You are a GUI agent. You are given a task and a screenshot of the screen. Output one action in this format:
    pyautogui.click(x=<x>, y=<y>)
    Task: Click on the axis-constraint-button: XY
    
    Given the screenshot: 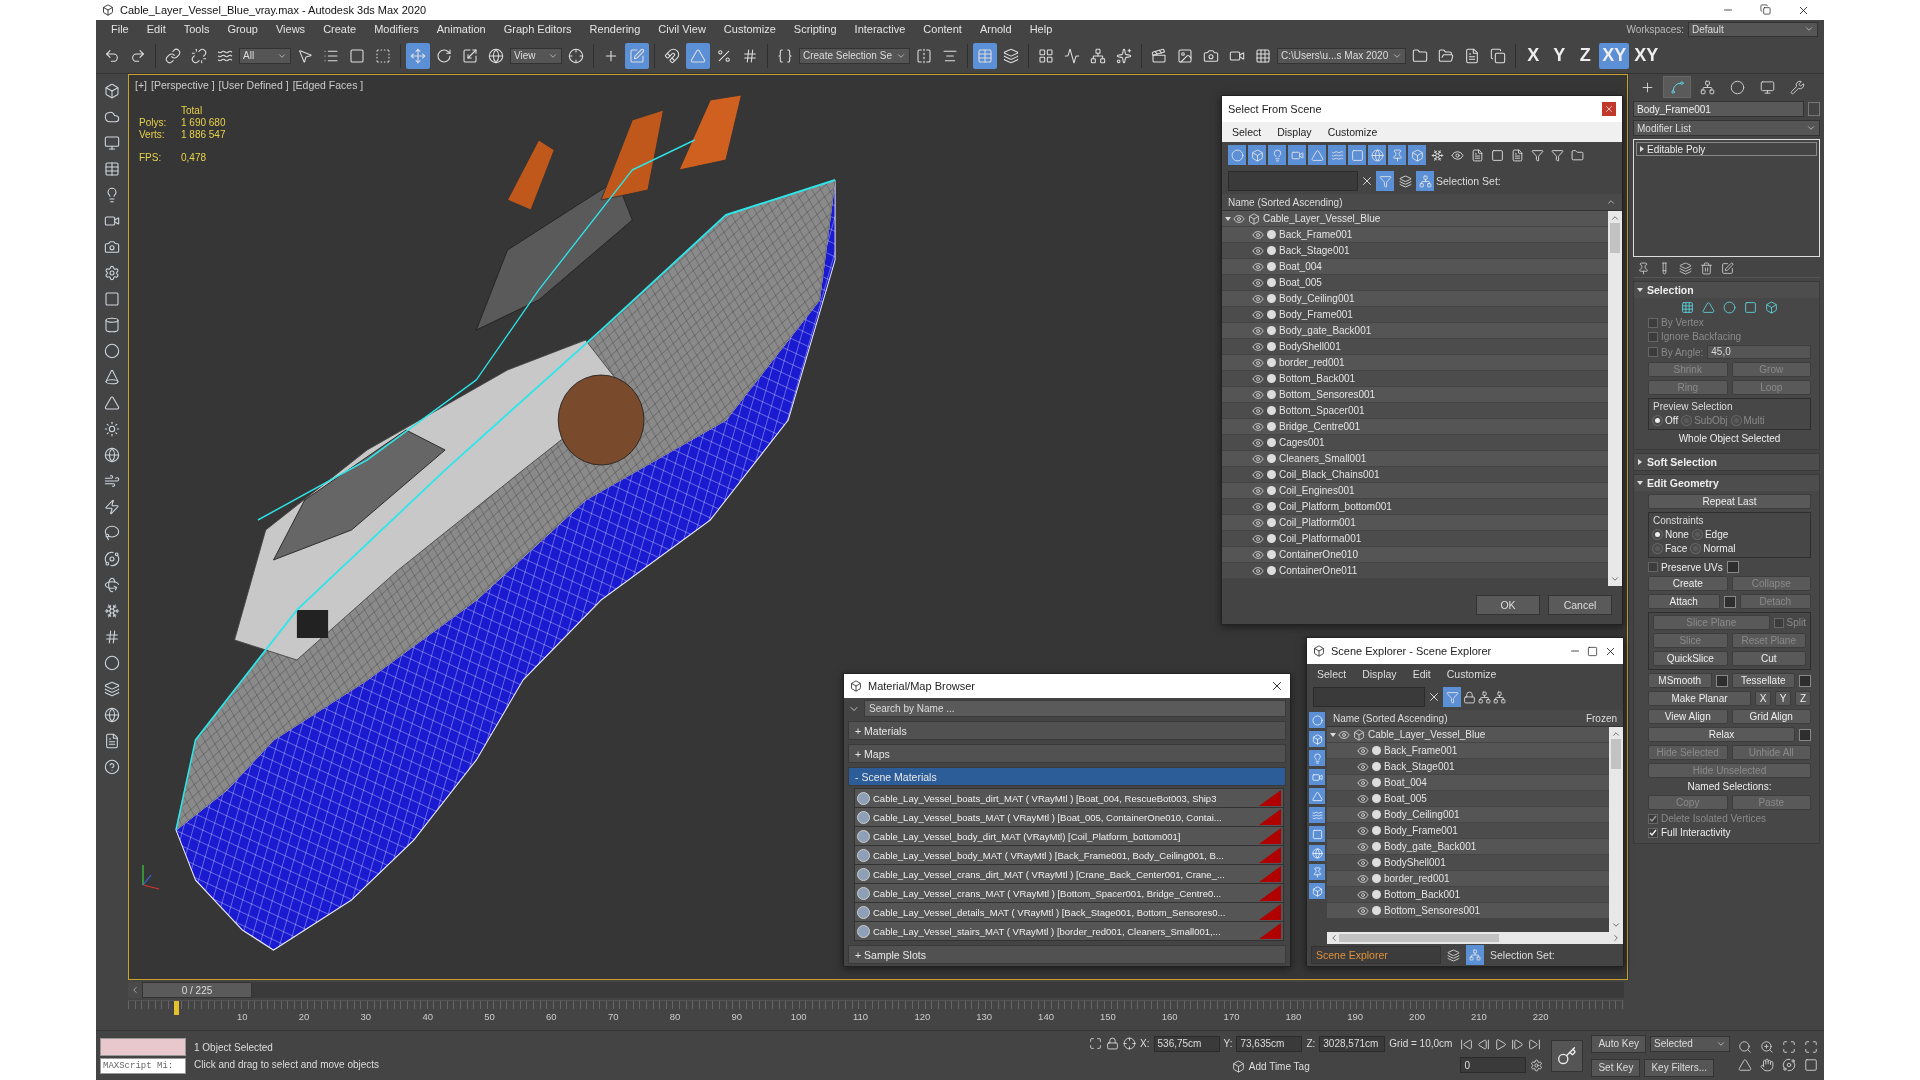 What is the action you would take?
    pyautogui.click(x=1646, y=55)
    